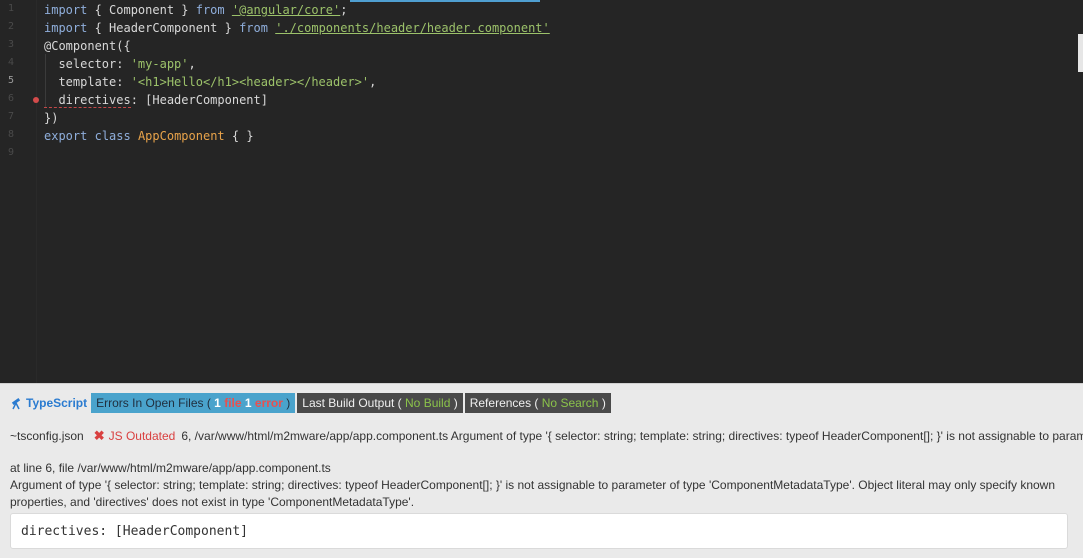 The image size is (1083, 558). What do you see at coordinates (445, 1) in the screenshot?
I see `editor-tab-indicator` at bounding box center [445, 1].